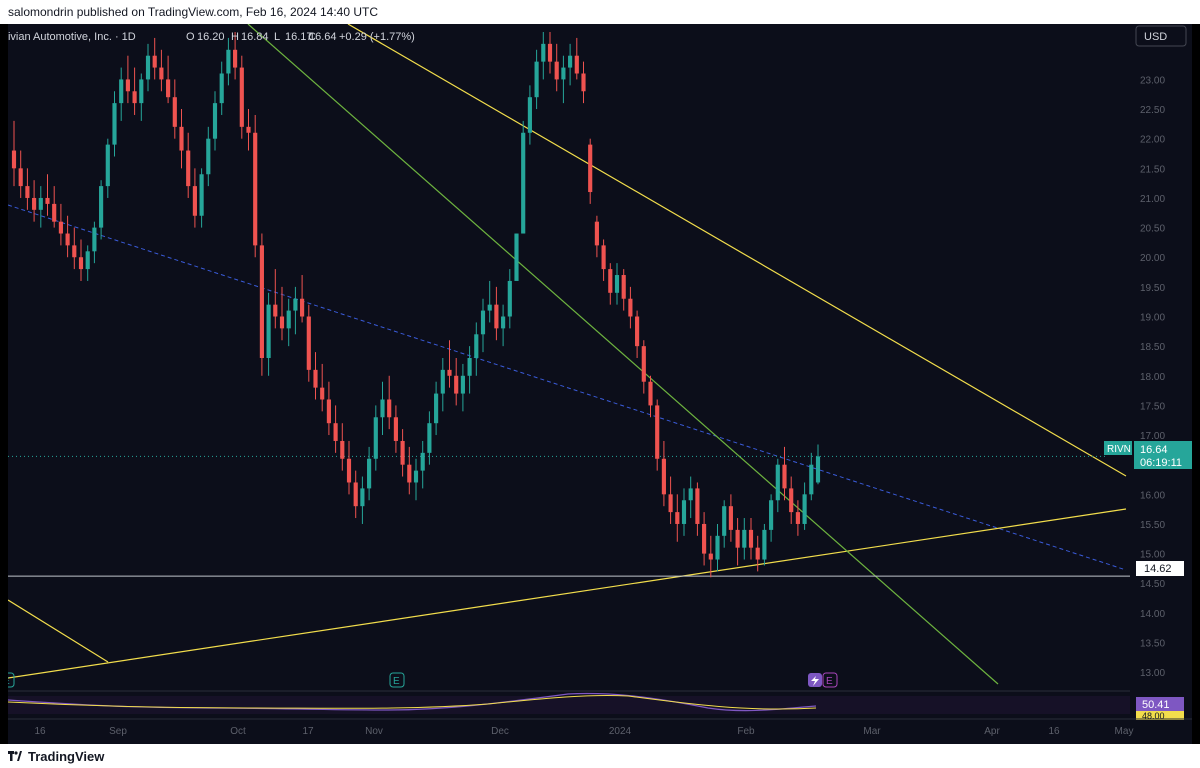 This screenshot has width=1200, height=768. What do you see at coordinates (190, 37) in the screenshot?
I see `legend-open-label: O` at bounding box center [190, 37].